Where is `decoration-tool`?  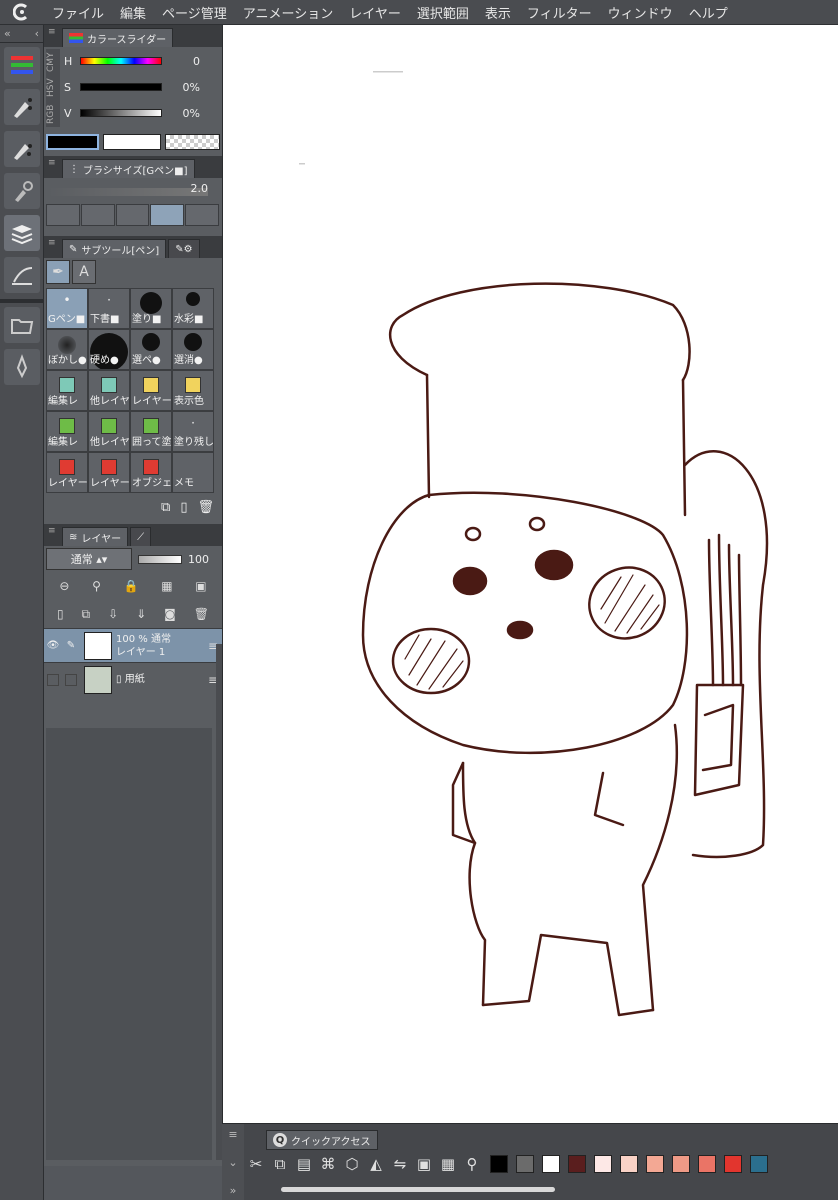
decoration-tool is located at coordinates (22, 191).